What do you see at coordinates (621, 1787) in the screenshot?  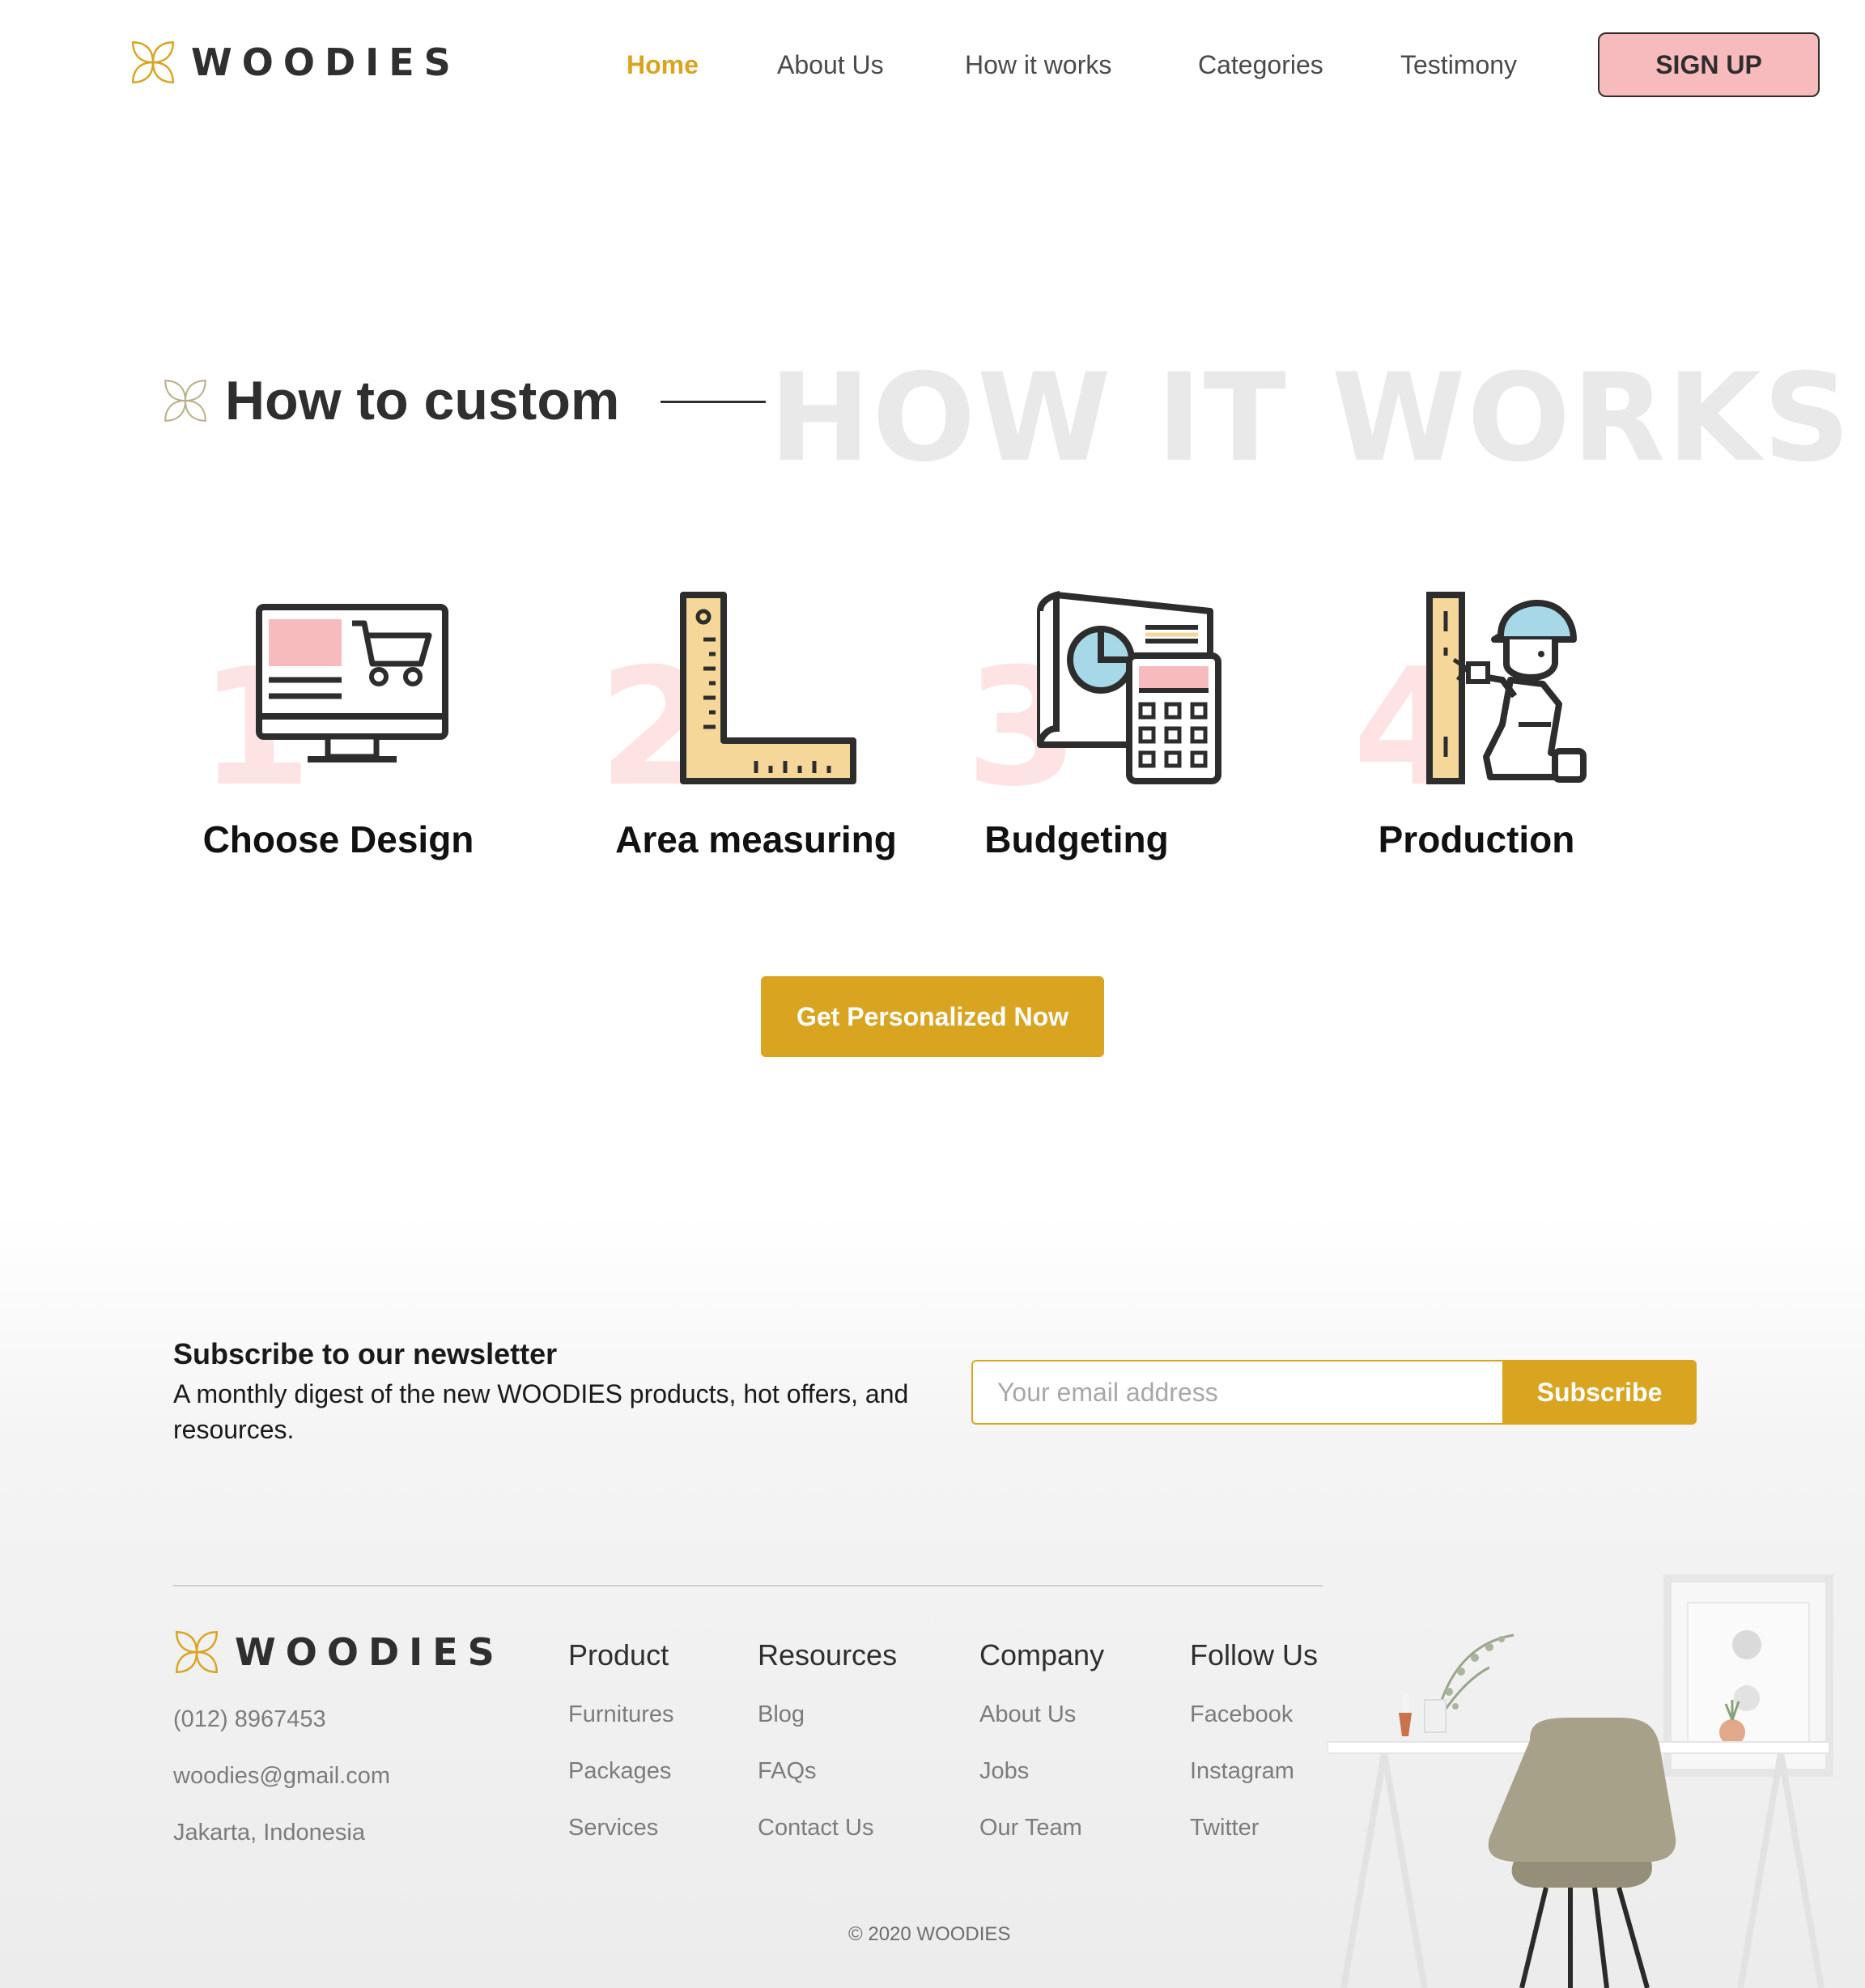 I see `footer-link-packages: Packages` at bounding box center [621, 1787].